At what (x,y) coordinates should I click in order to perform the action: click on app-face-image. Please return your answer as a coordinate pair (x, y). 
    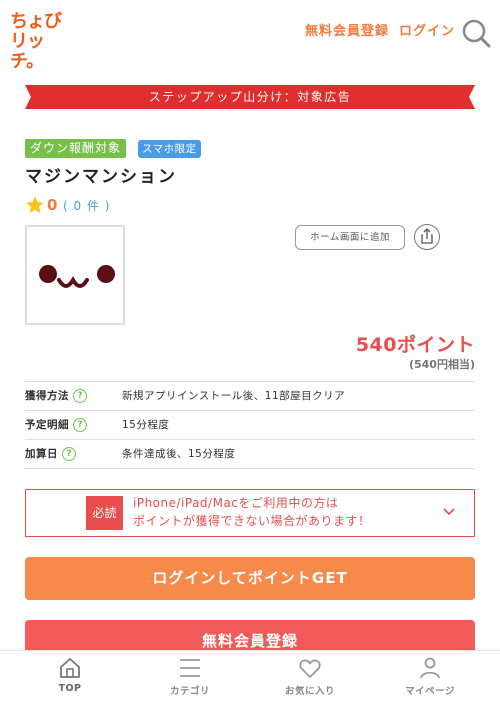
    Looking at the image, I should click on (77, 276).